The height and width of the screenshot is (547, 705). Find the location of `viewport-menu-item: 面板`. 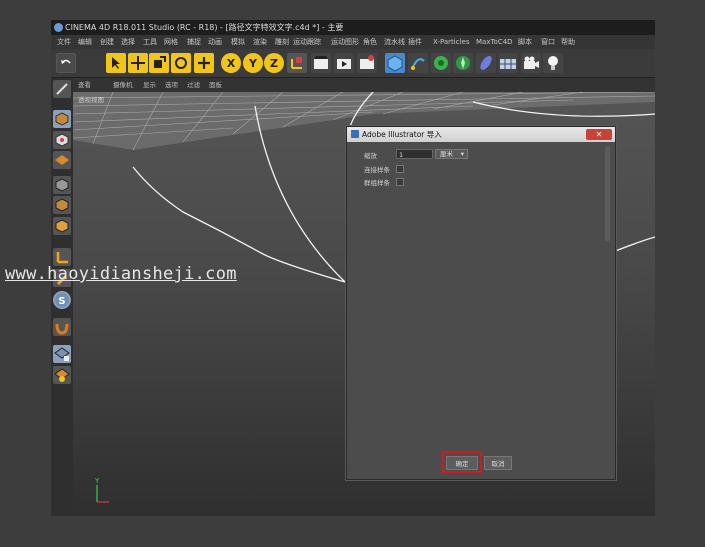

viewport-menu-item: 面板 is located at coordinates (215, 85).